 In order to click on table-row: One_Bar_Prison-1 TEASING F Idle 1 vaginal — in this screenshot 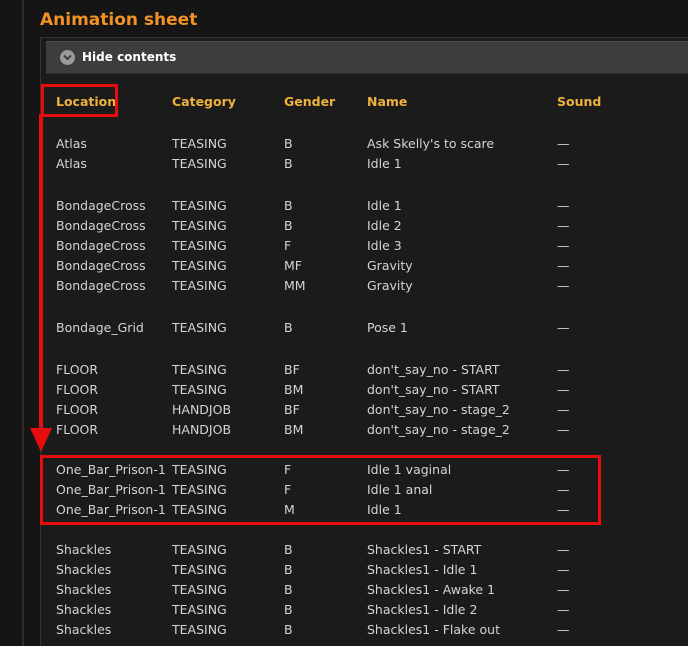, I will do `click(344, 472)`.